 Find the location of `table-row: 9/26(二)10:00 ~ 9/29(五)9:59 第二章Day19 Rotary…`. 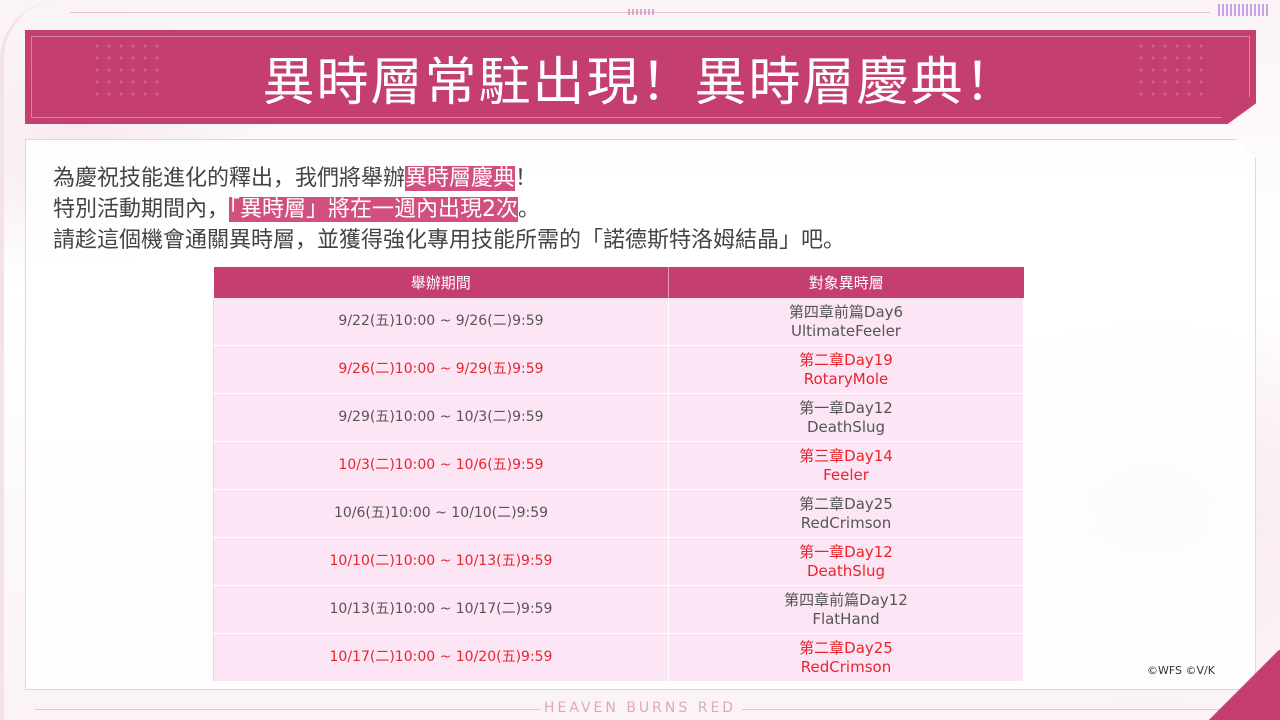

table-row: 9/26(二)10:00 ~ 9/29(五)9:59 第二章Day19 Rotary… is located at coordinates (618, 369).